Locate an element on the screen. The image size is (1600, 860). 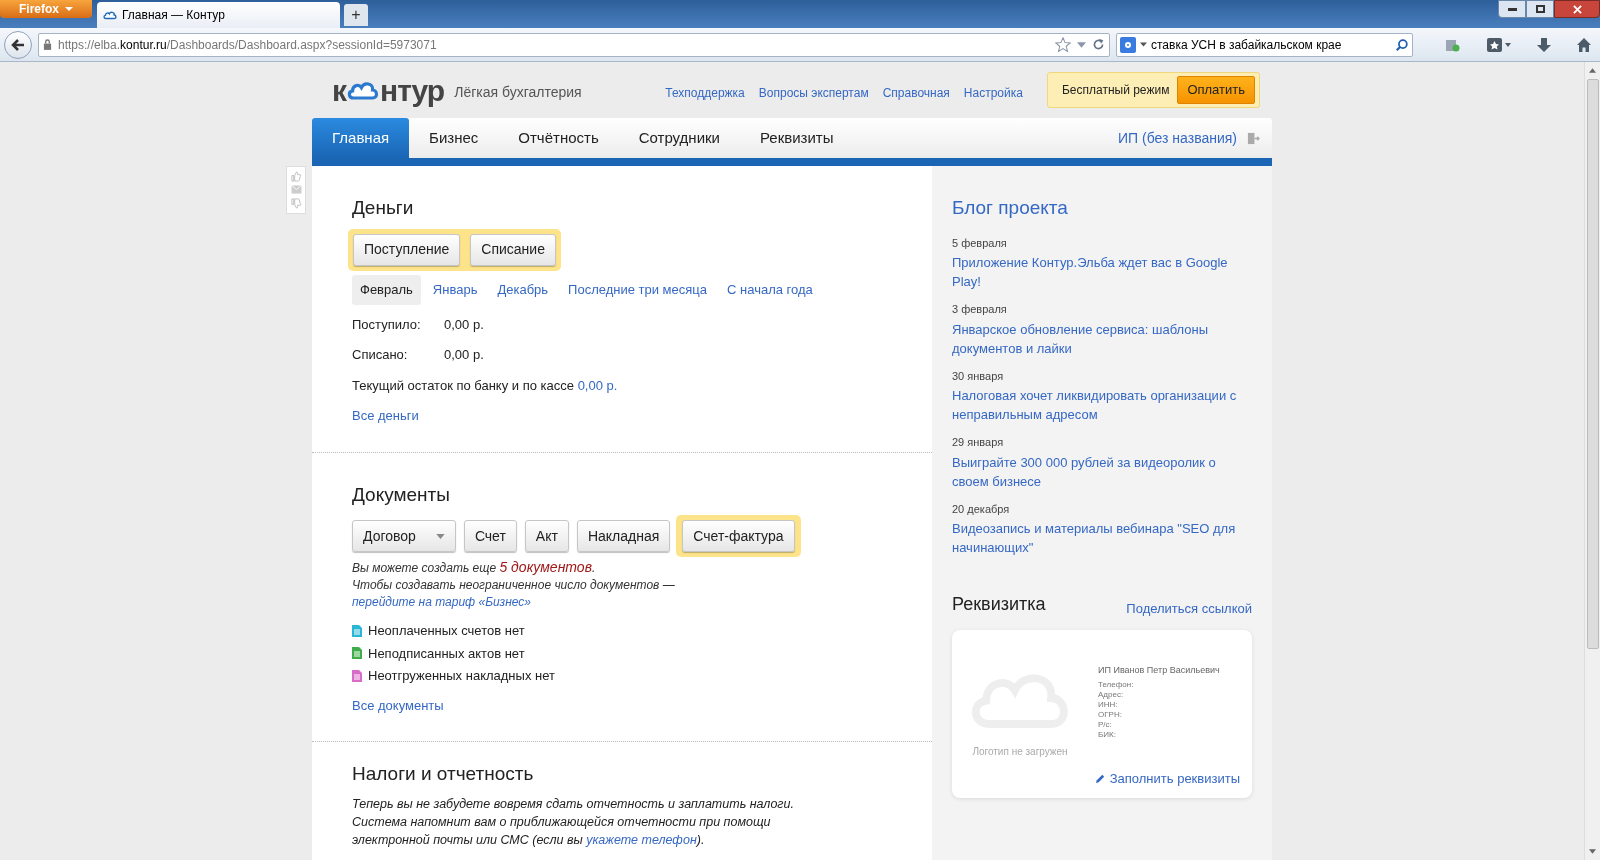
header-link: Техподдержка is located at coordinates (705, 93).